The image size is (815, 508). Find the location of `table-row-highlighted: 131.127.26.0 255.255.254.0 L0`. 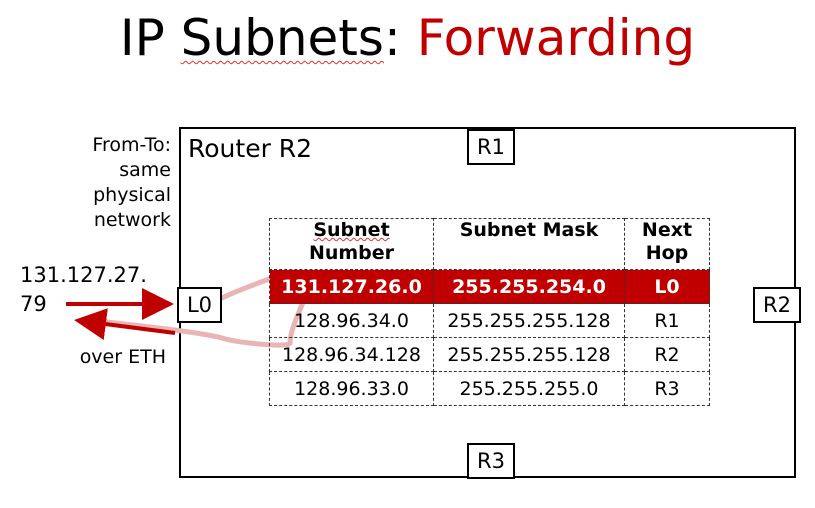

table-row-highlighted: 131.127.26.0 255.255.254.0 L0 is located at coordinates (489, 286).